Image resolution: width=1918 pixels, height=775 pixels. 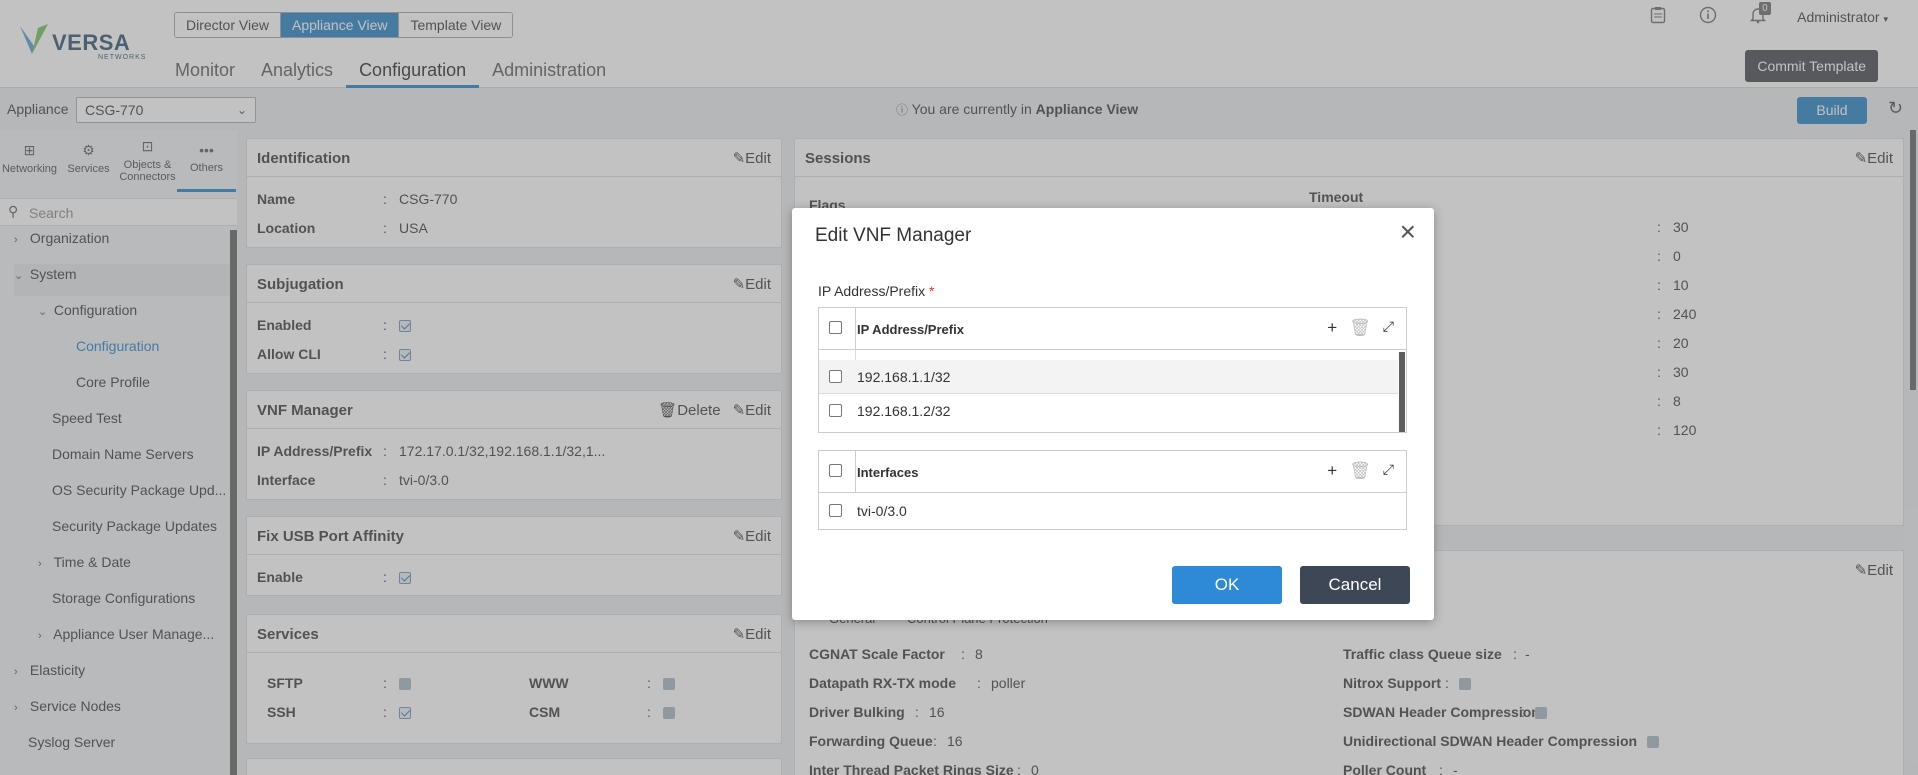 What do you see at coordinates (893, 235) in the screenshot?
I see `dialog-title: Edit VNF Manager` at bounding box center [893, 235].